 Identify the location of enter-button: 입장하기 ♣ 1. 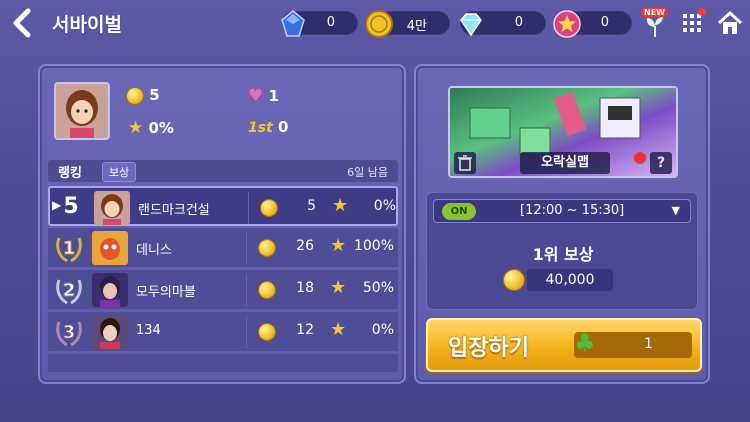
(564, 345).